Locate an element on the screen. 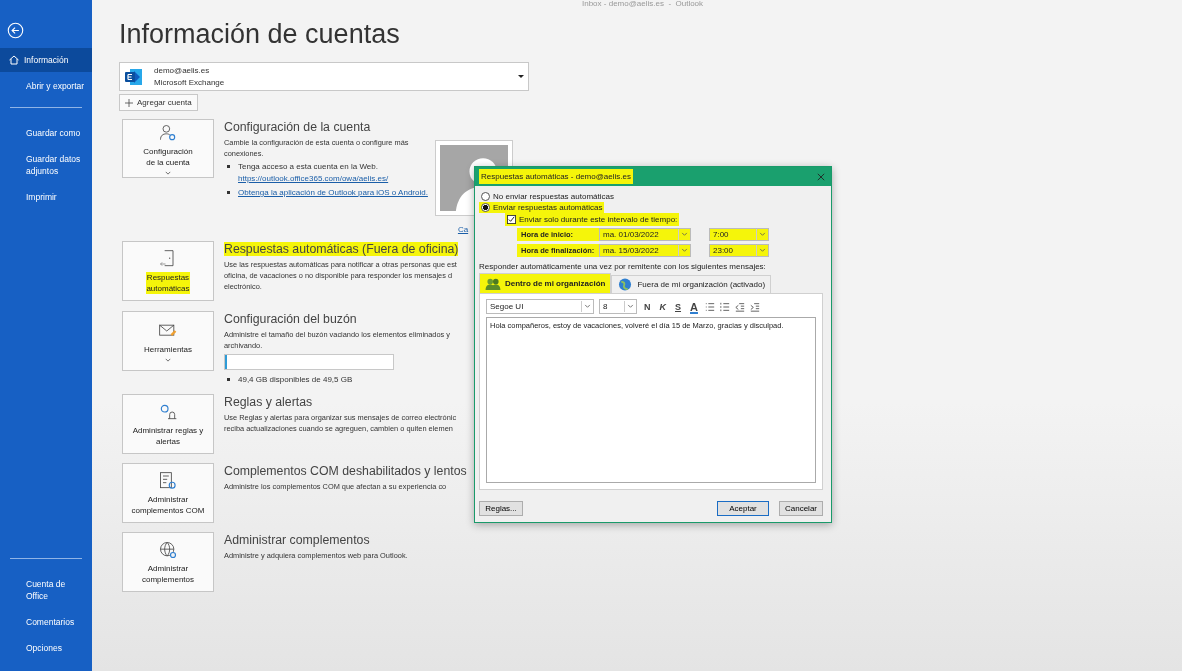 This screenshot has width=1182, height=671. time-picker: 7:00 is located at coordinates (739, 234).